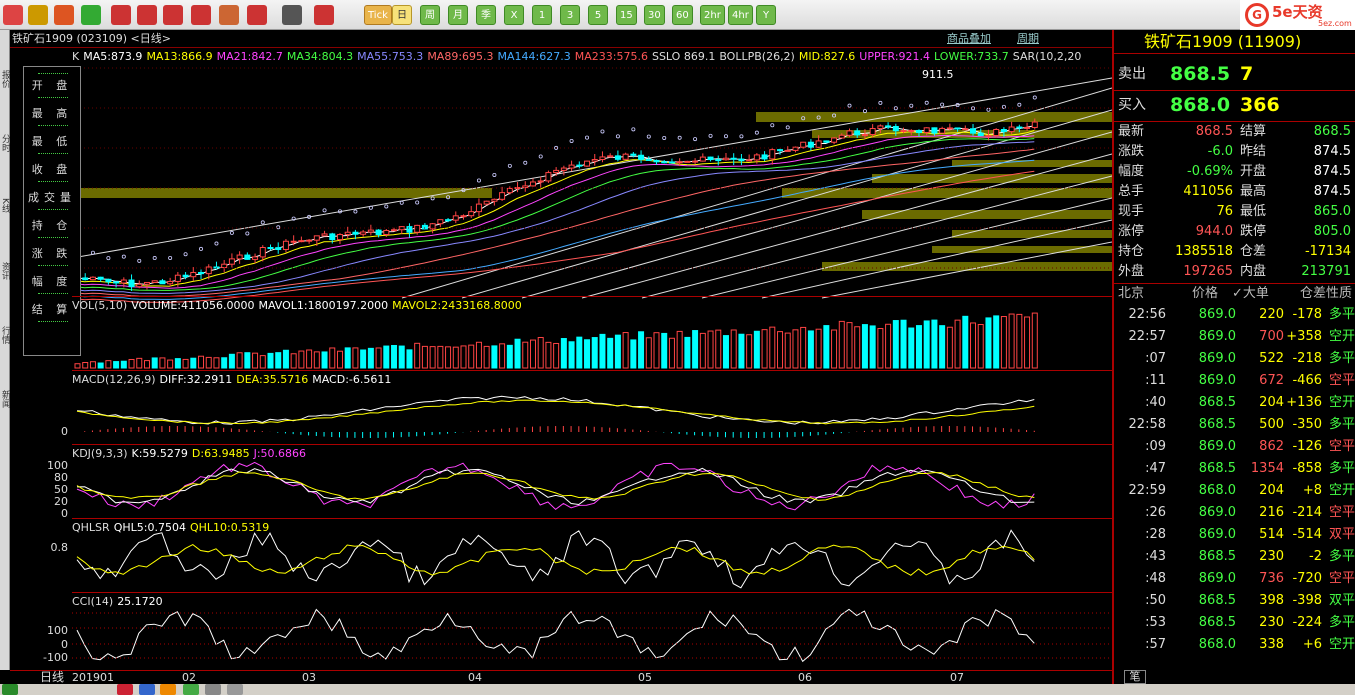 The image size is (1355, 695). I want to click on vol-value: VOLUME:411056.0000, so click(193, 305).